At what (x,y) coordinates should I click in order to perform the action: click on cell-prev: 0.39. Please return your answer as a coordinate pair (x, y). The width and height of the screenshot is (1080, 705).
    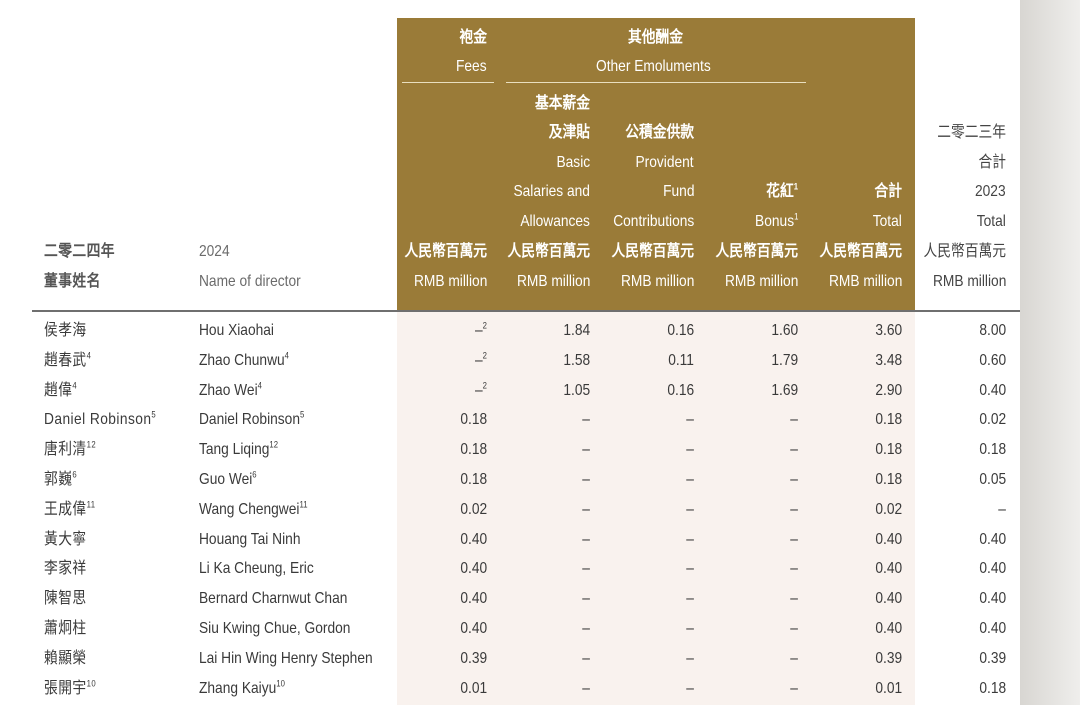
    Looking at the image, I should click on (992, 658).